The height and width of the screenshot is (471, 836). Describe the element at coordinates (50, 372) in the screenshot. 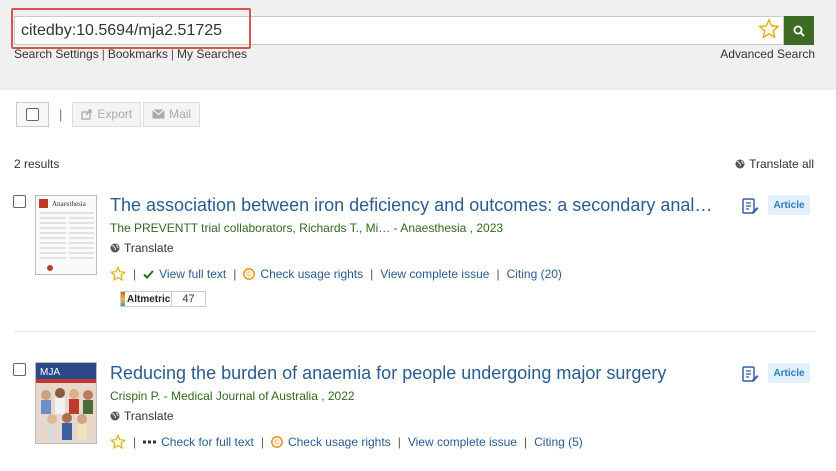

I see `thumb-journal-name: MJA` at that location.